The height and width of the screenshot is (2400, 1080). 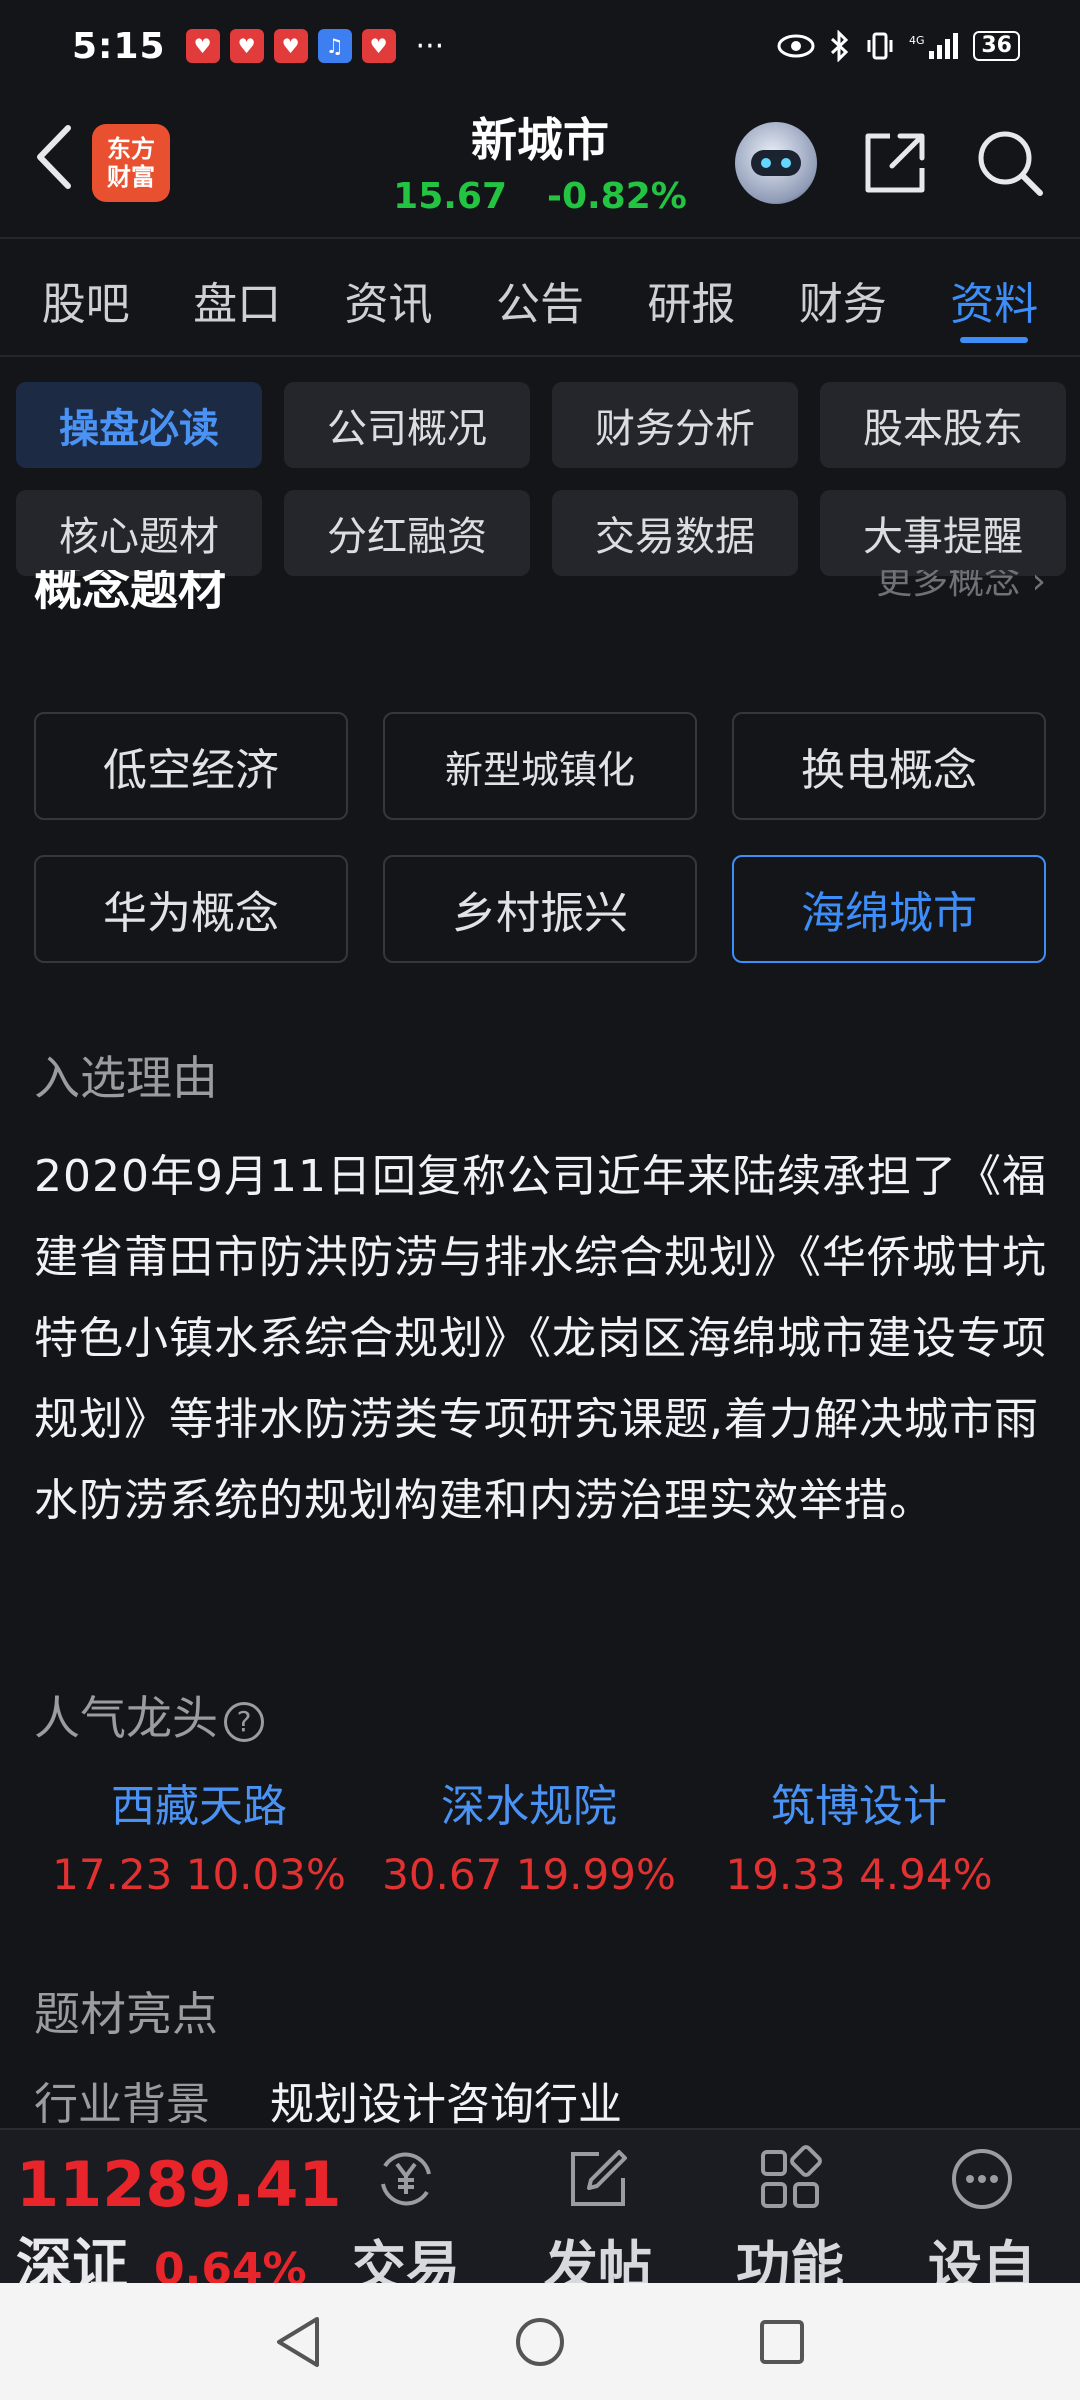 What do you see at coordinates (199, 1806) in the screenshot?
I see `leader-name: 西藏天路` at bounding box center [199, 1806].